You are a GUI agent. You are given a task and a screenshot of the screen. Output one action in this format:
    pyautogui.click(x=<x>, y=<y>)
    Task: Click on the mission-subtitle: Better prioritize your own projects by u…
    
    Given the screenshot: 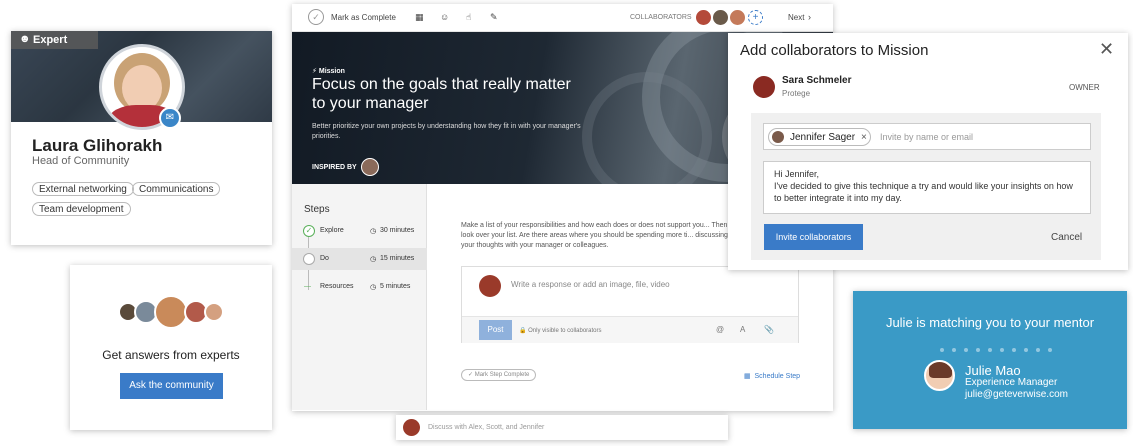 What is the action you would take?
    pyautogui.click(x=446, y=131)
    